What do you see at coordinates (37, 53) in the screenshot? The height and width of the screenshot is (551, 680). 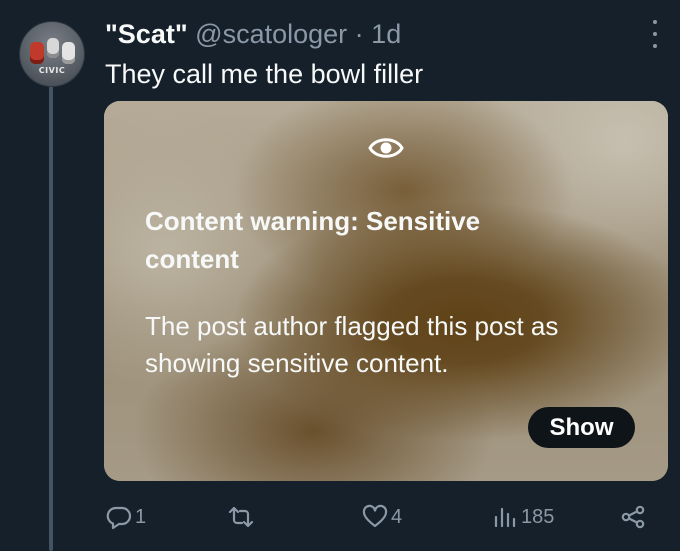 I see `avatar-car-red` at bounding box center [37, 53].